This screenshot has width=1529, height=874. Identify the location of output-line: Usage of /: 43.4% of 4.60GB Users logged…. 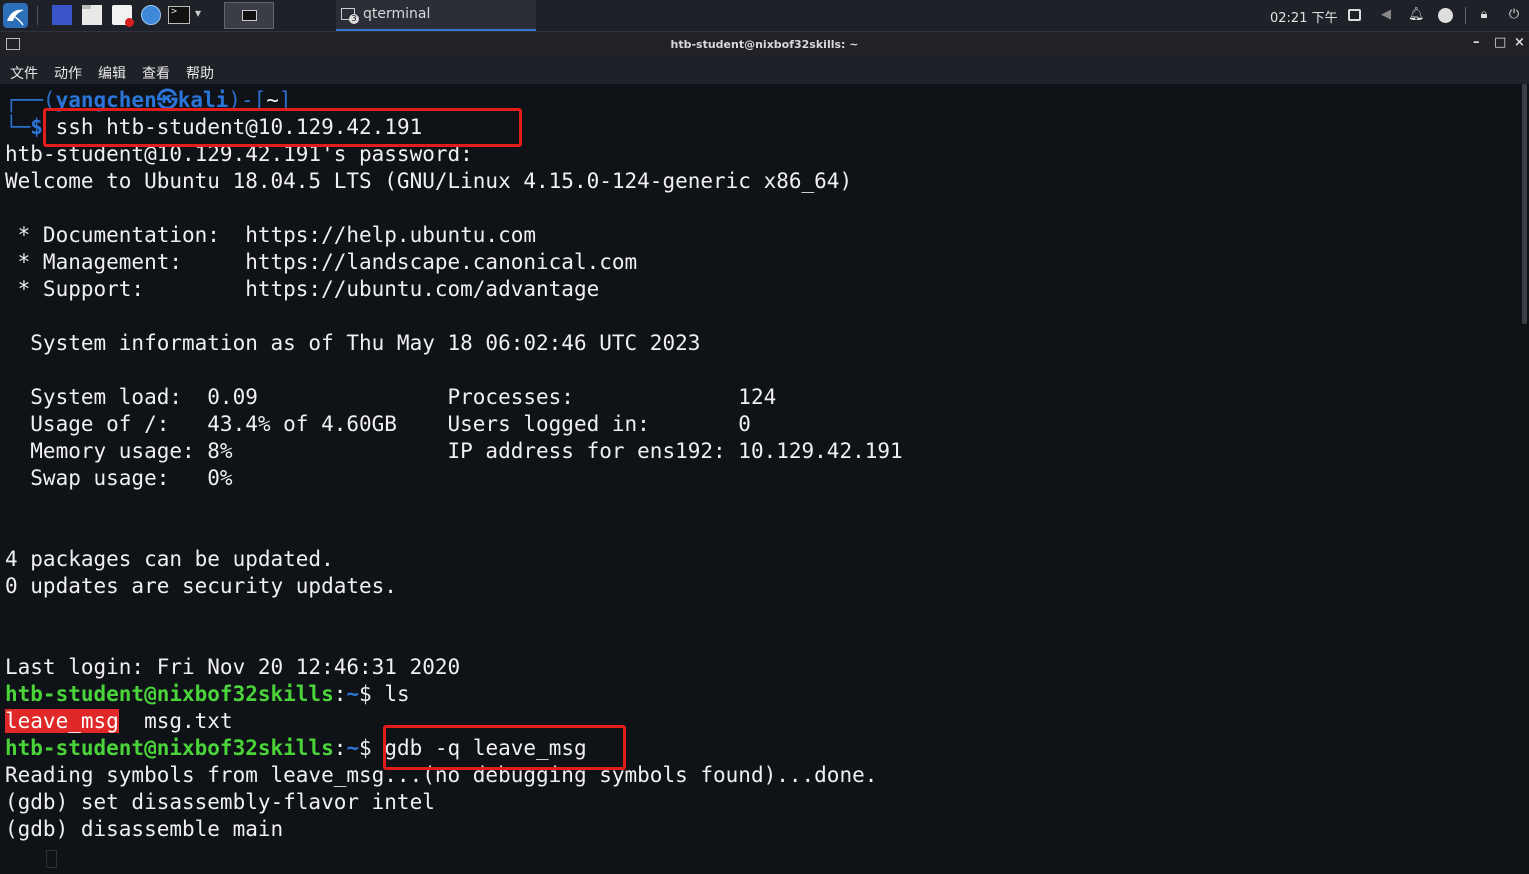
(378, 424).